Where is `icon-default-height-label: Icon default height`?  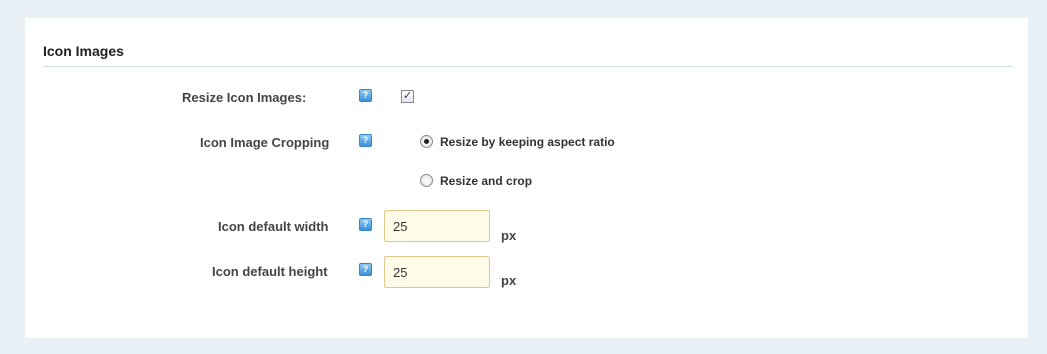
icon-default-height-label: Icon default height is located at coordinates (270, 271).